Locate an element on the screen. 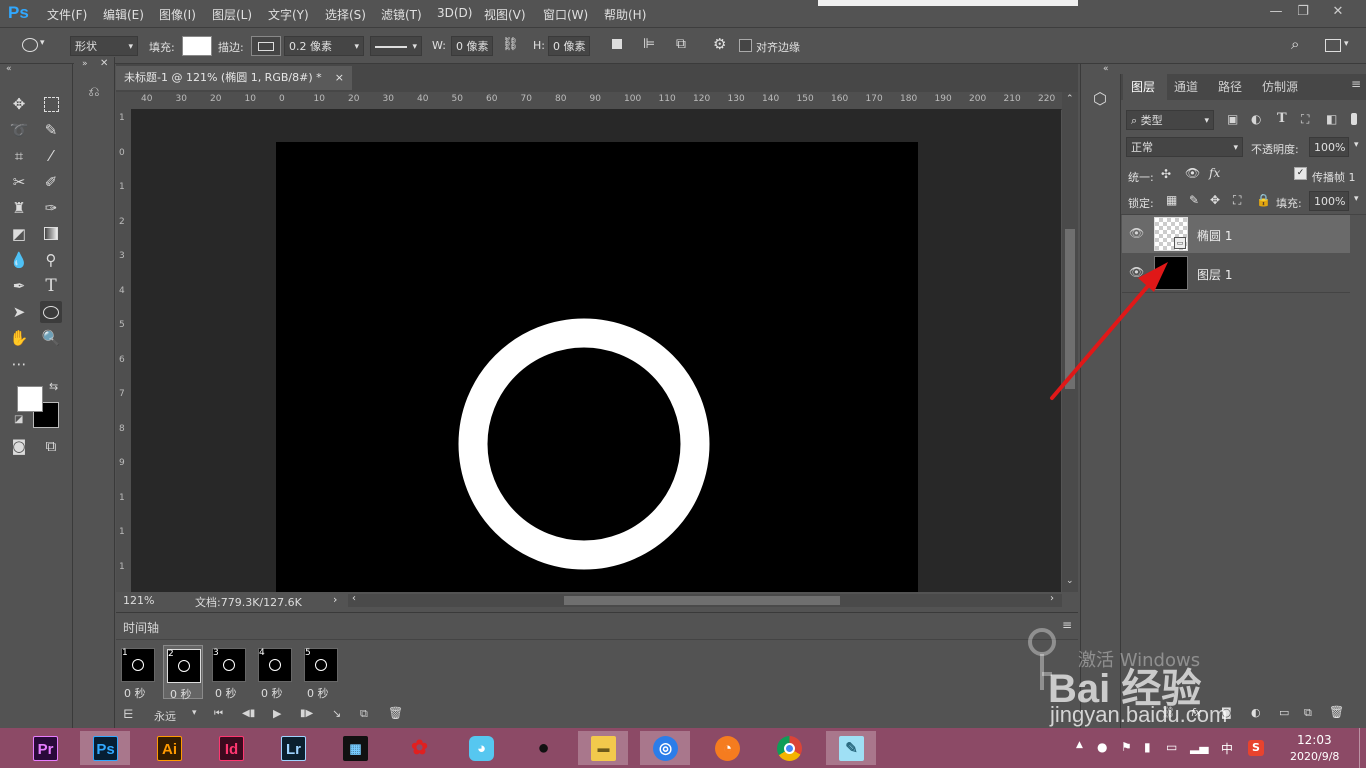 This screenshot has width=1366, height=768. gear-icon: ⚙ is located at coordinates (719, 44).